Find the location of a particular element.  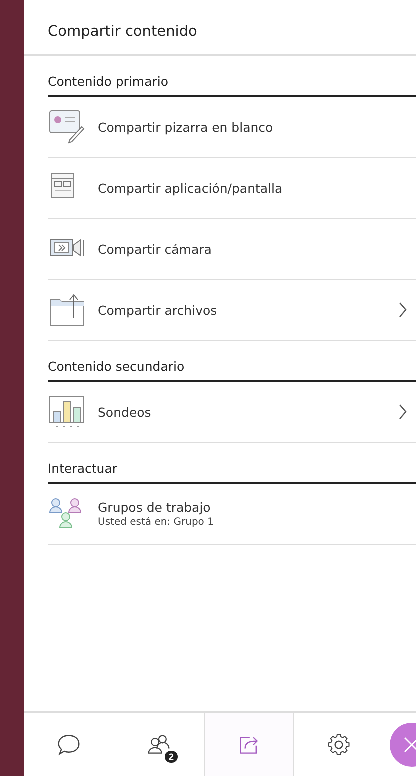

menu-item: Compartir aplicación/pantalla is located at coordinates (232, 188).